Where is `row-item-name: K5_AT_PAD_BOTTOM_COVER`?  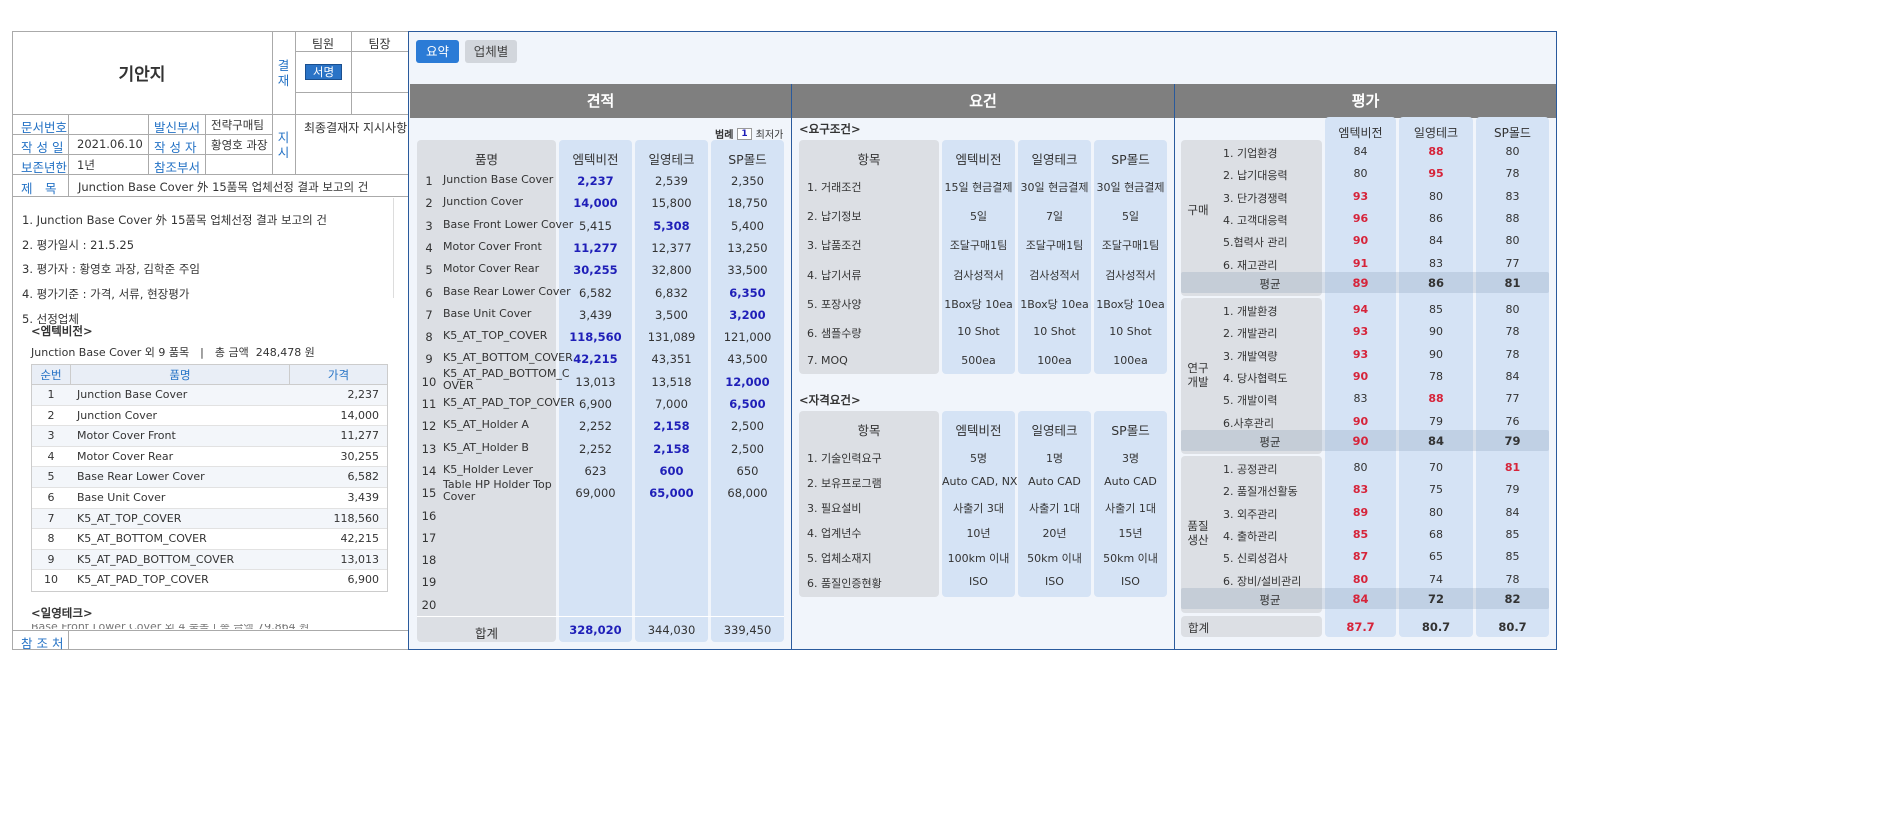
row-item-name: K5_AT_PAD_BOTTOM_COVER is located at coordinates (156, 559).